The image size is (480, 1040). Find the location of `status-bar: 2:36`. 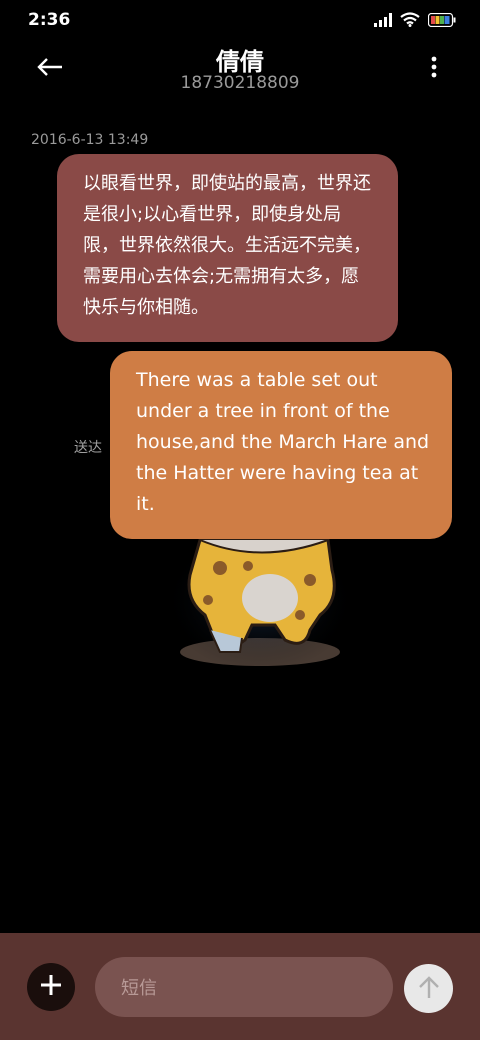

status-bar: 2:36 is located at coordinates (240, 20).